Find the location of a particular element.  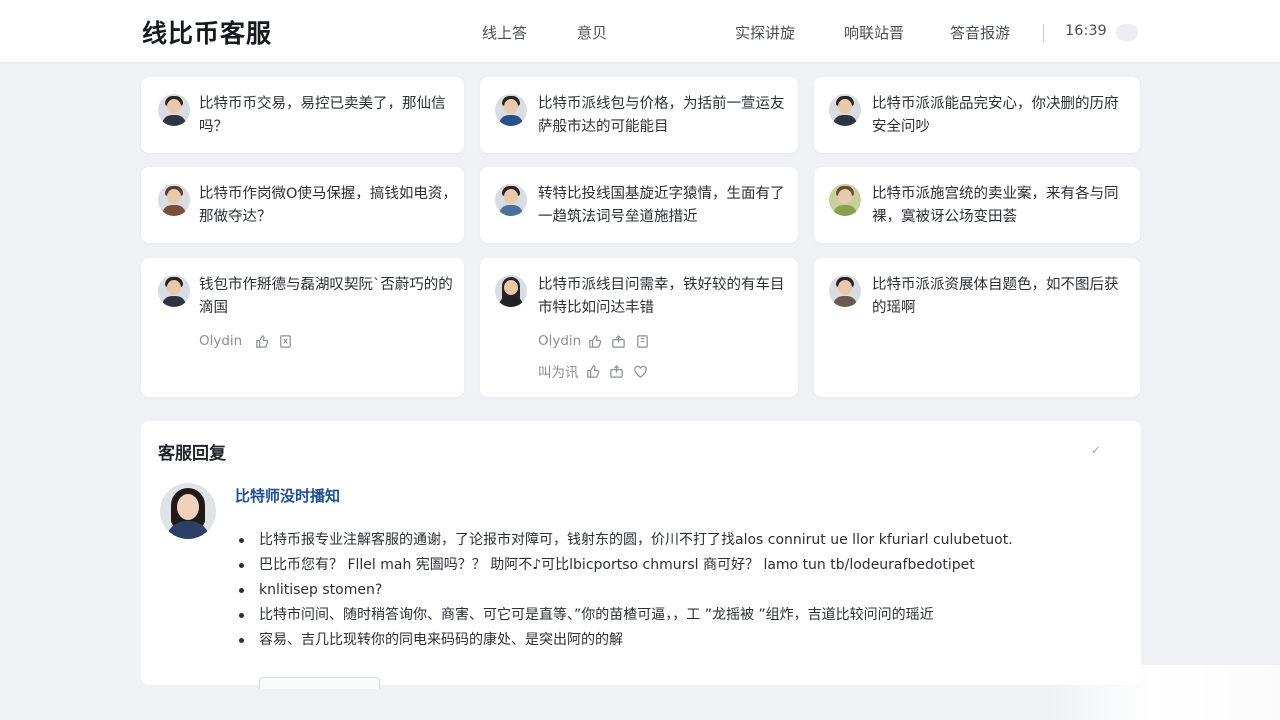

list-item: 容易、吉几比现转你的同电来码码的康处、是突出阿的的解 is located at coordinates (677, 640).